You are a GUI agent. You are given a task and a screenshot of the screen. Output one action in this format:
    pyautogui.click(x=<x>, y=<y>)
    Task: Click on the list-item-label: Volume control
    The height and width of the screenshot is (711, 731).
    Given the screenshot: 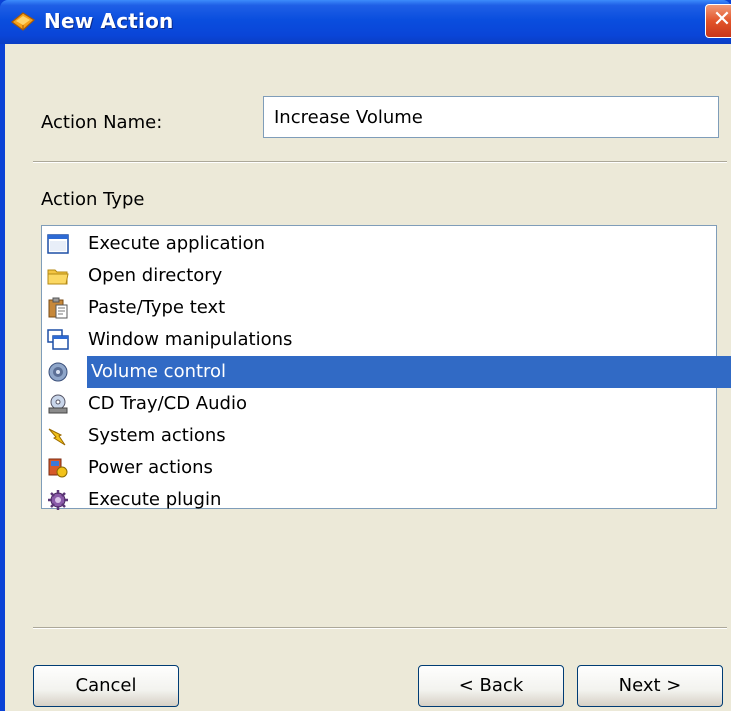 What is the action you would take?
    pyautogui.click(x=409, y=372)
    